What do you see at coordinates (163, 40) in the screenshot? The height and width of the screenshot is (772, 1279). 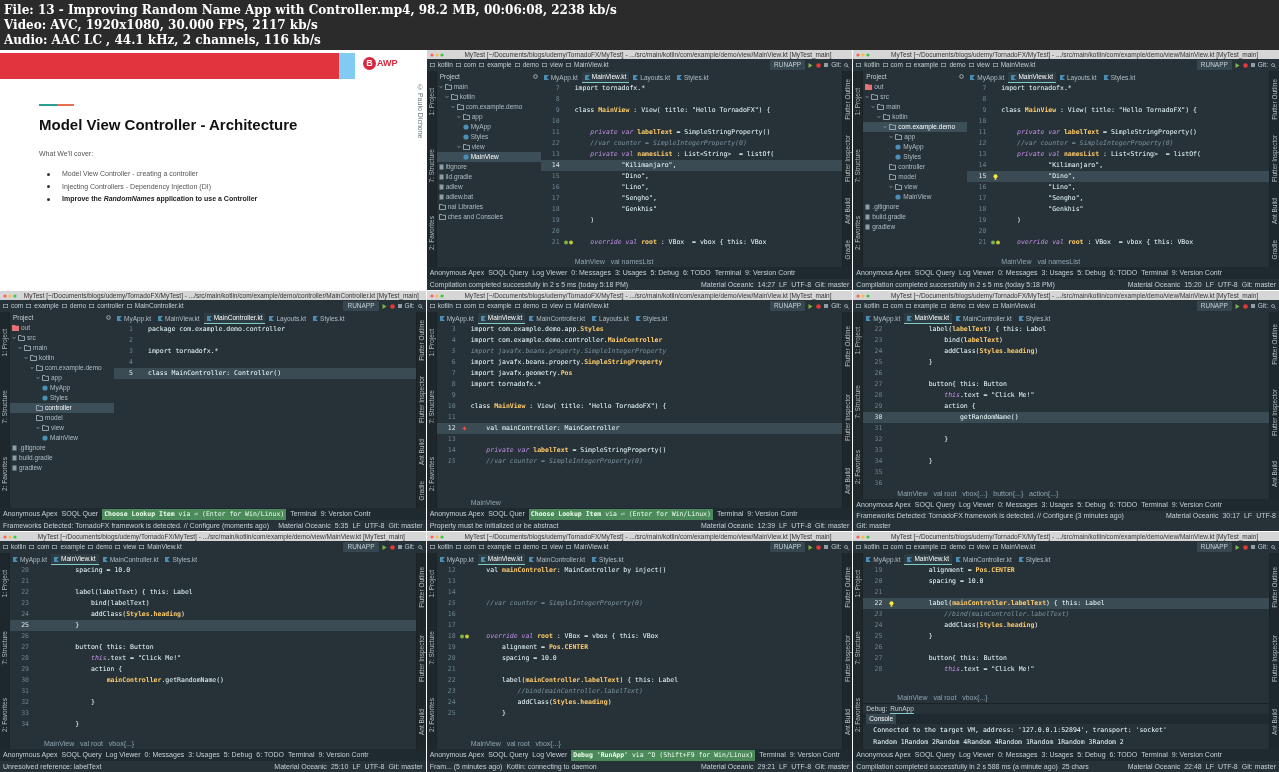 I see `file-info-line: Audio: AAC LC , 44.1 kHz, 2 channels, 116 kb/s` at bounding box center [163, 40].